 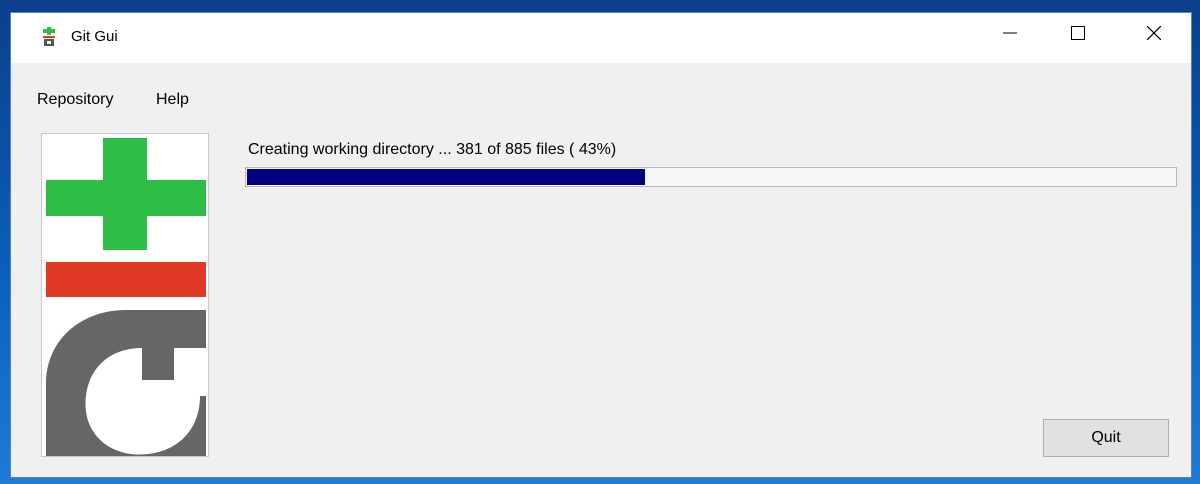 I want to click on git-logo-icon, so click(x=126, y=297).